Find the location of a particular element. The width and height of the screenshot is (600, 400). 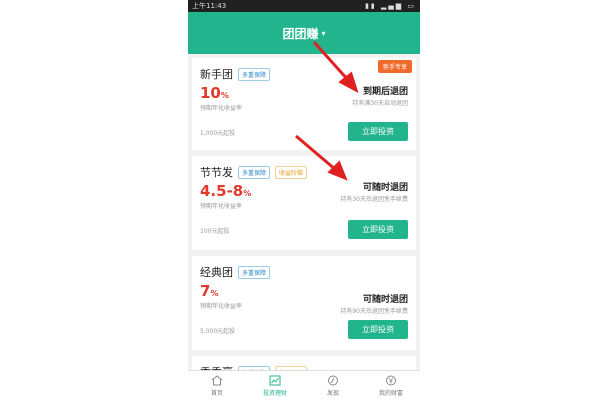

tab-label: 我的财富 is located at coordinates (390, 393).